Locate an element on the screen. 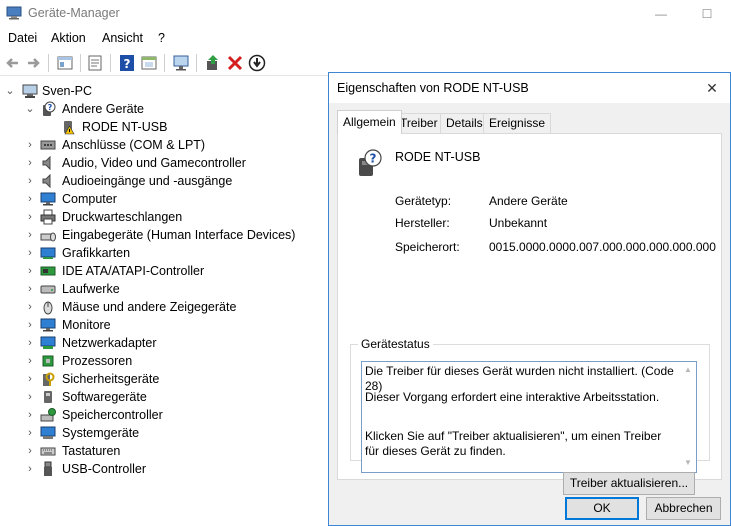  processor-icon is located at coordinates (48, 361).